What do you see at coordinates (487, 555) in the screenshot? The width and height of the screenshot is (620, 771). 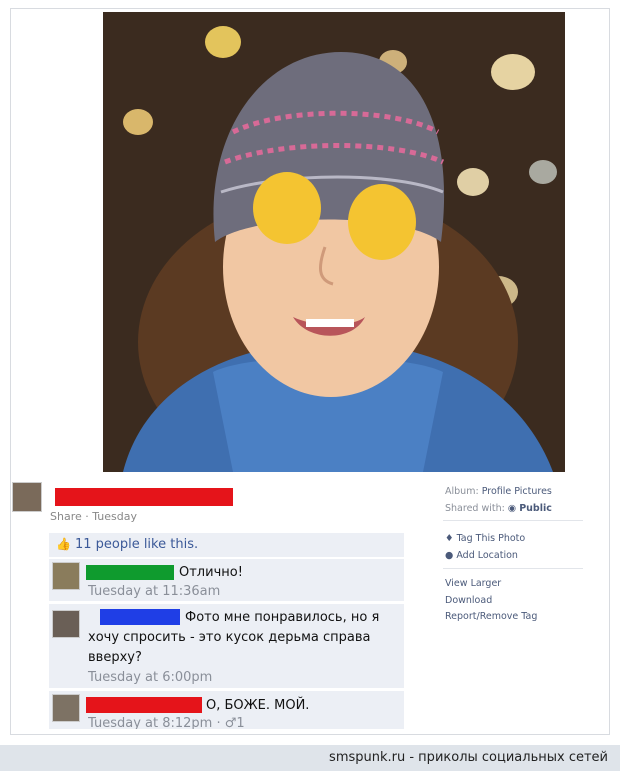 I see `add-location-label: Add Location` at bounding box center [487, 555].